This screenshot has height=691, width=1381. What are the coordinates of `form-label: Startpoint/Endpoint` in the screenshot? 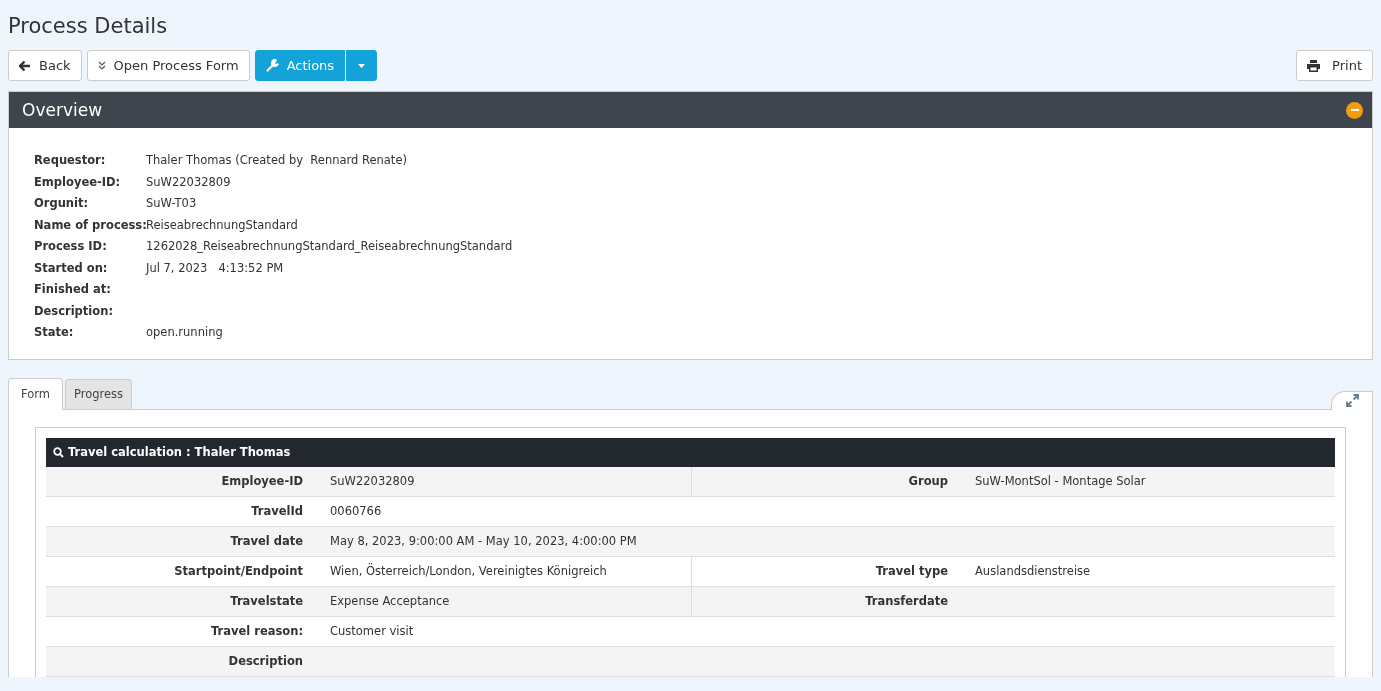 It's located at (238, 571).